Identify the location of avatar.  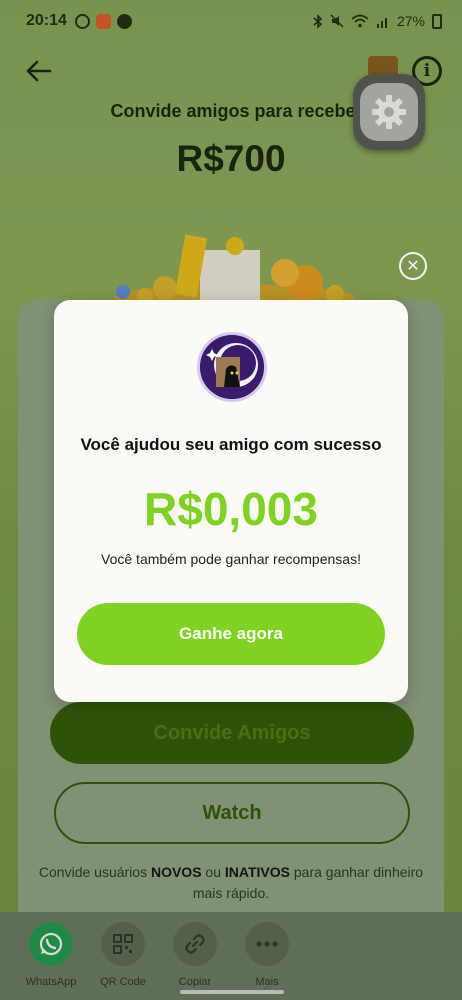
(232, 367).